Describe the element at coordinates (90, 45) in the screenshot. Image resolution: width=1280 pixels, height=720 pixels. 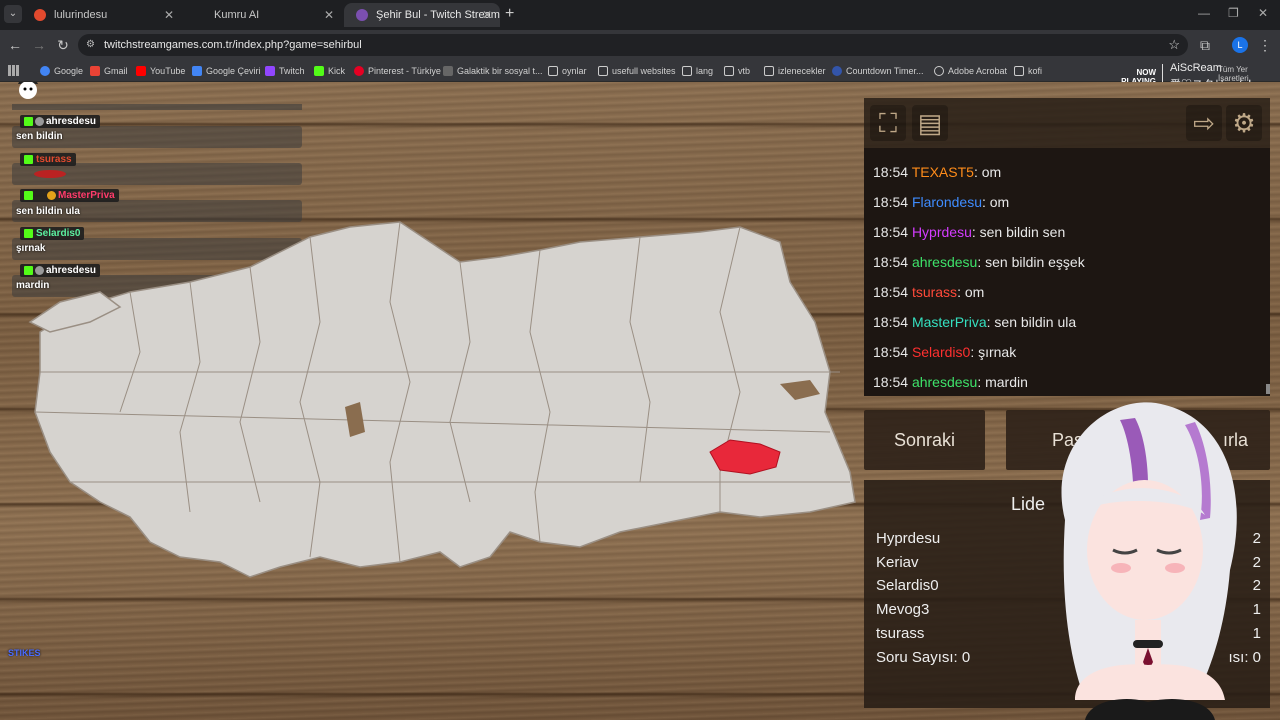
I see `site-info-icon: ⚙` at that location.